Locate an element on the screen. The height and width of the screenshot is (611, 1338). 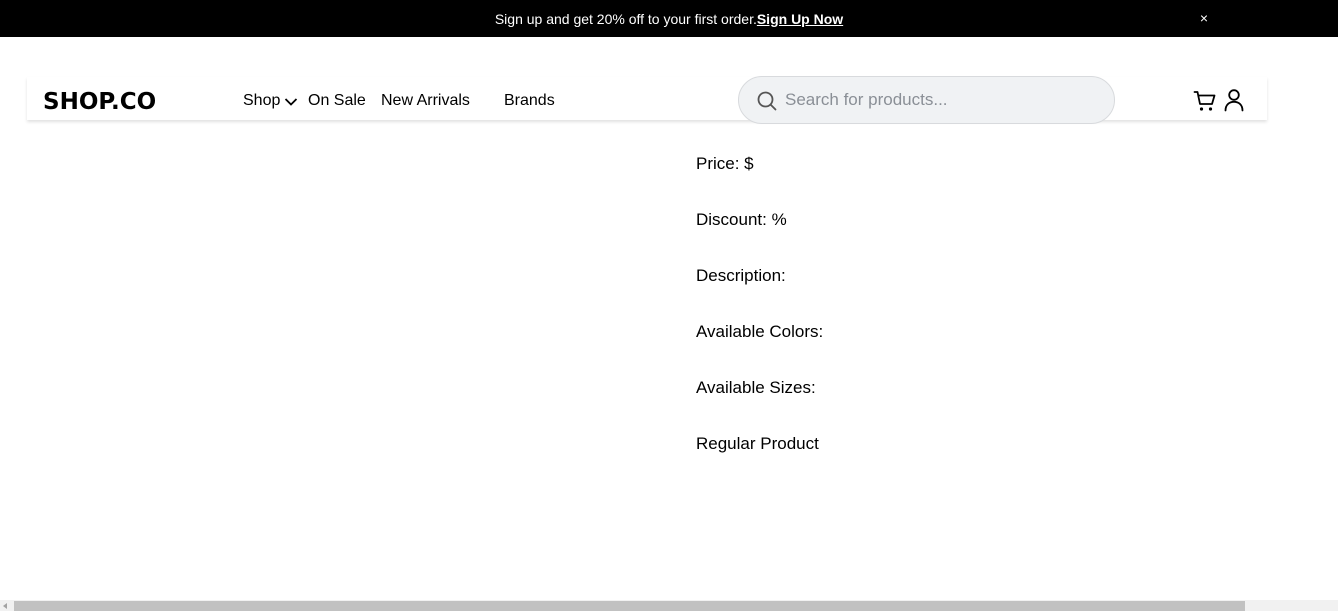
nav-new-arrivals: New Arrivals is located at coordinates (425, 101).